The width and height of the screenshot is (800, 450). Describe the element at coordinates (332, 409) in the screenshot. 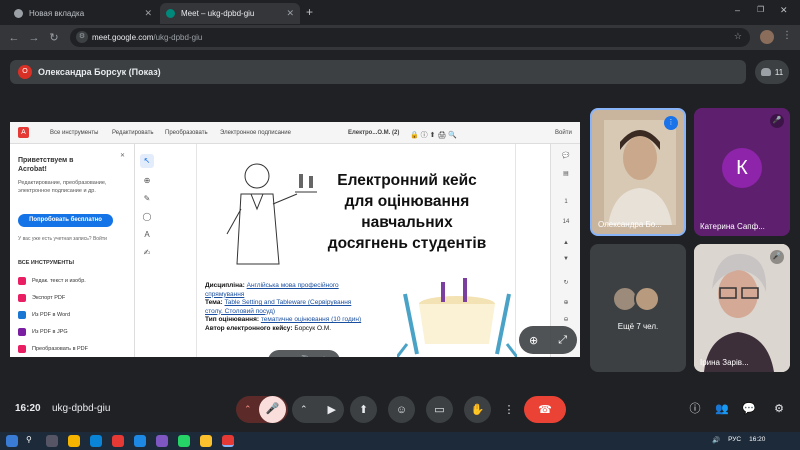

I see `camera-button: ▶` at that location.